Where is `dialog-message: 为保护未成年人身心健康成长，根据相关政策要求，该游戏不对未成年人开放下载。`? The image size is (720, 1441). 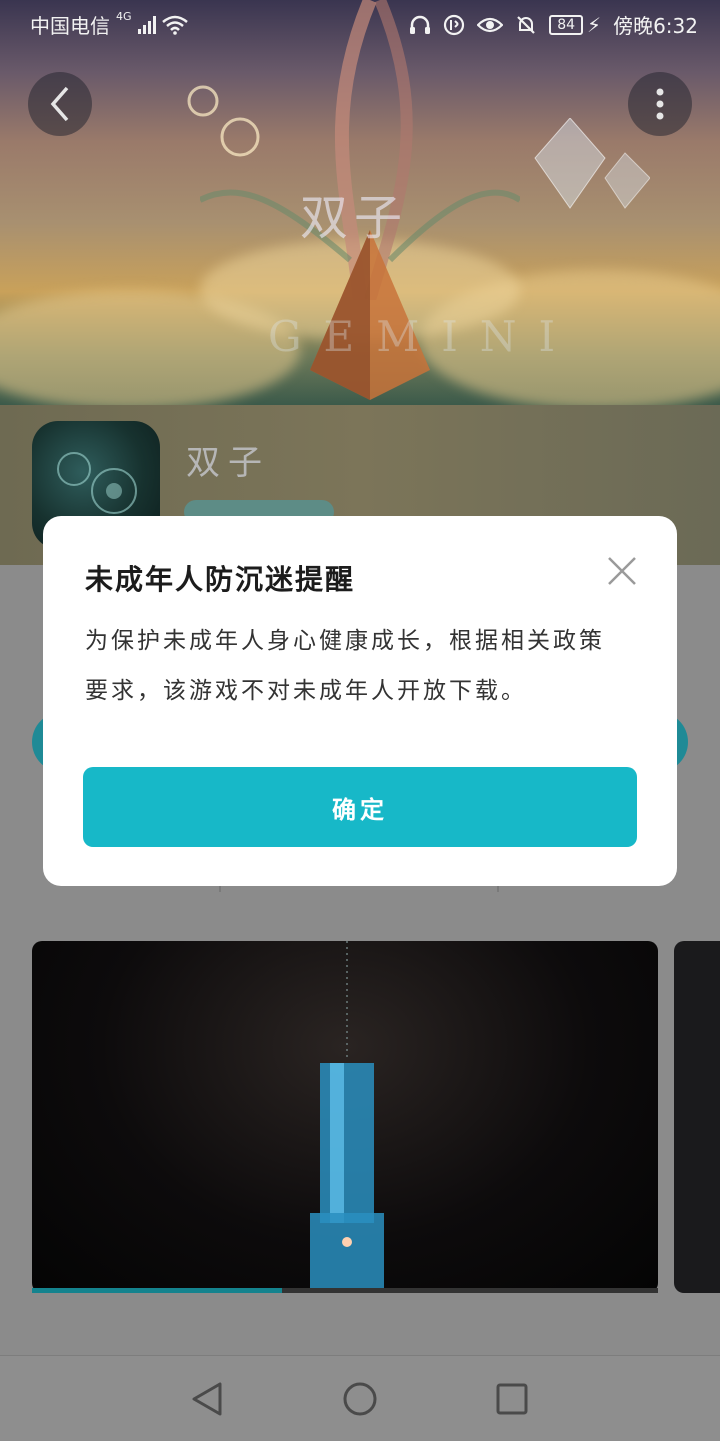
dialog-message: 为保护未成年人身心健康成长，根据相关政策要求，该游戏不对未成年人开放下载。 is located at coordinates (345, 666).